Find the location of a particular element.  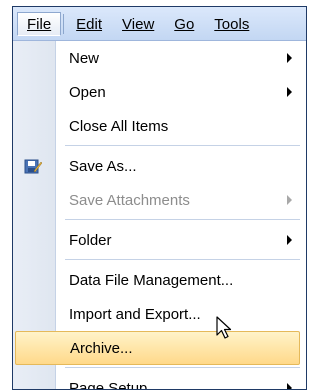

menu-tools: Tools is located at coordinates (231, 24).